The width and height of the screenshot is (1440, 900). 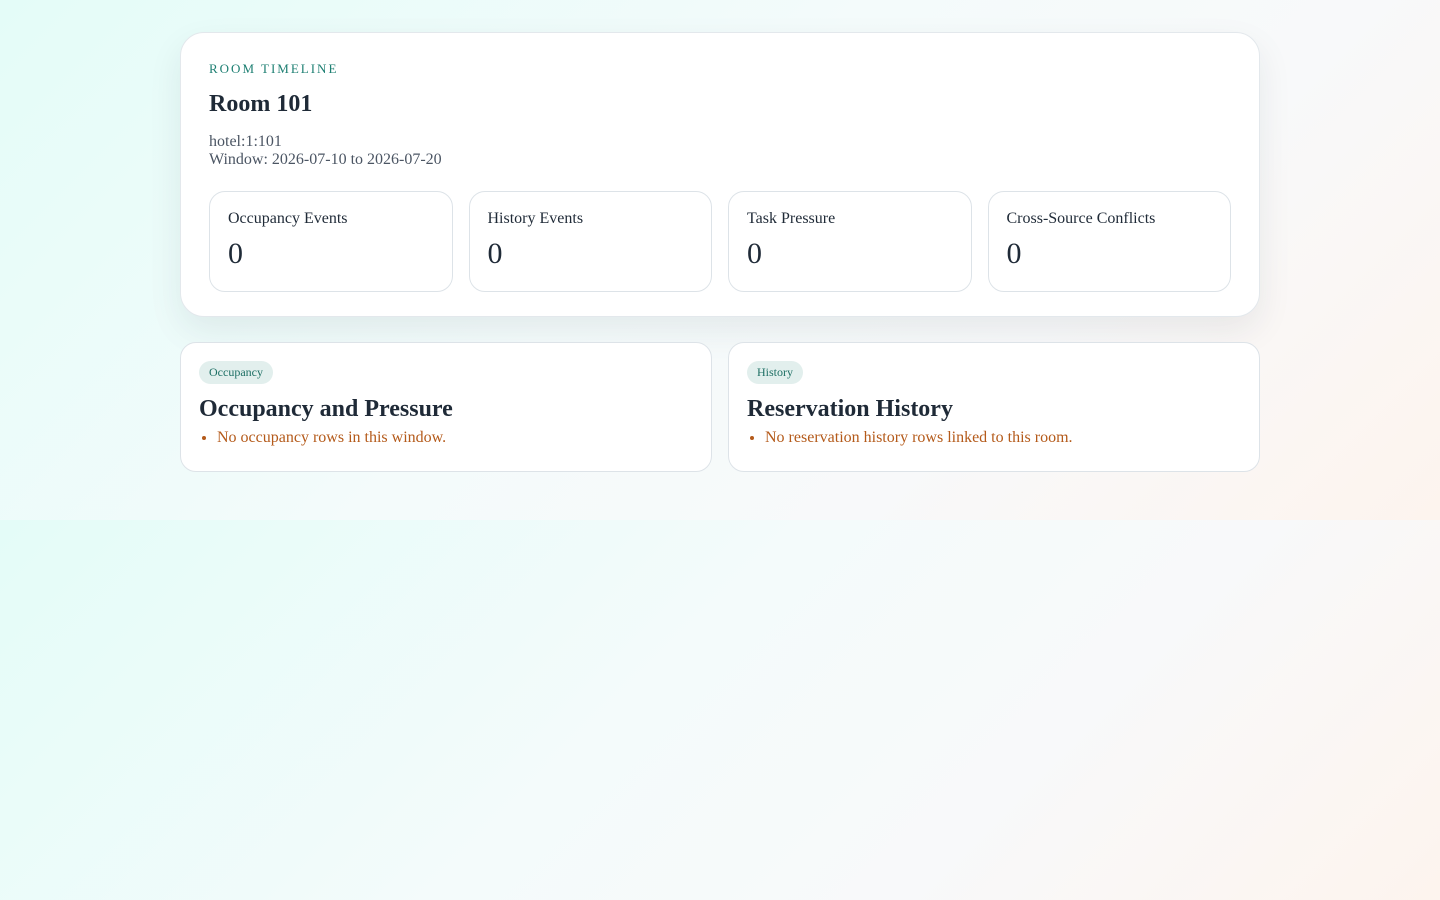 I want to click on occupancy-chip: Occupancy, so click(x=236, y=372).